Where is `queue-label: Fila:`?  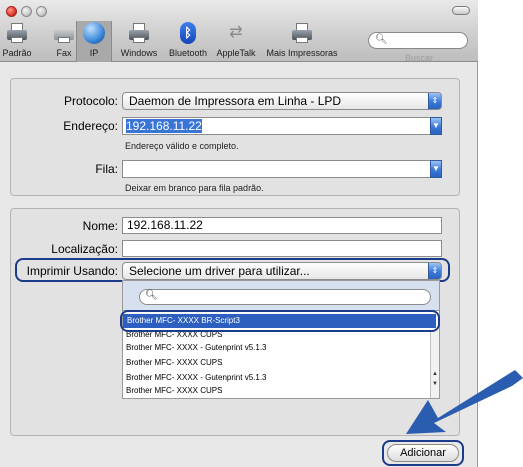
queue-label: Fila: is located at coordinates (106, 169).